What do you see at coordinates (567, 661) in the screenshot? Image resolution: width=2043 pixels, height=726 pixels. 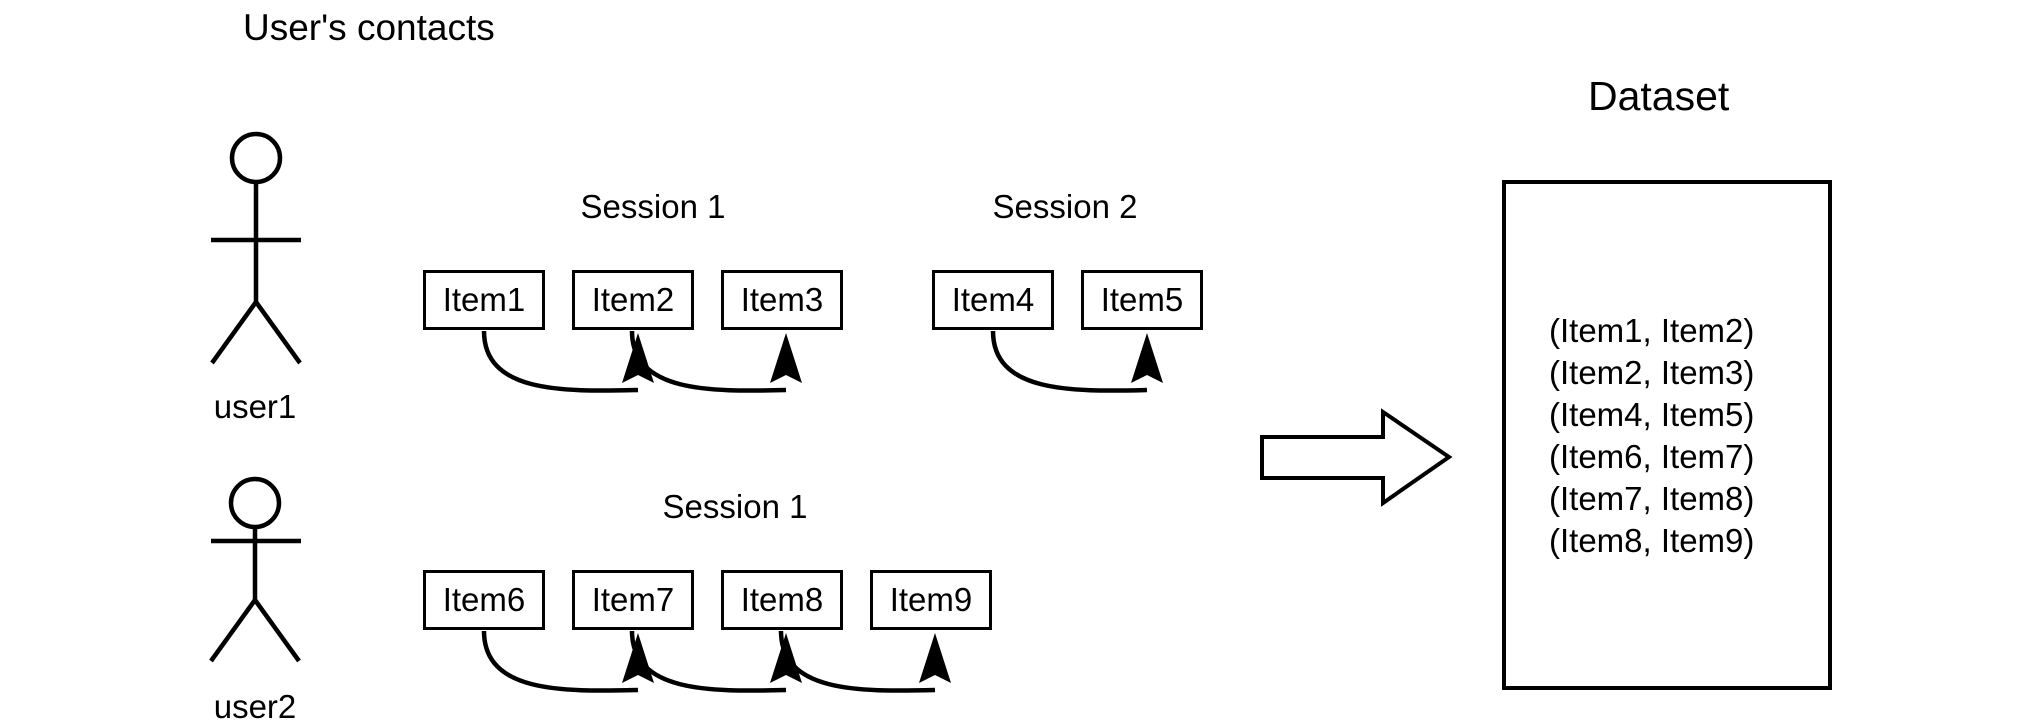 I see `transition-arrow-item6-item7` at bounding box center [567, 661].